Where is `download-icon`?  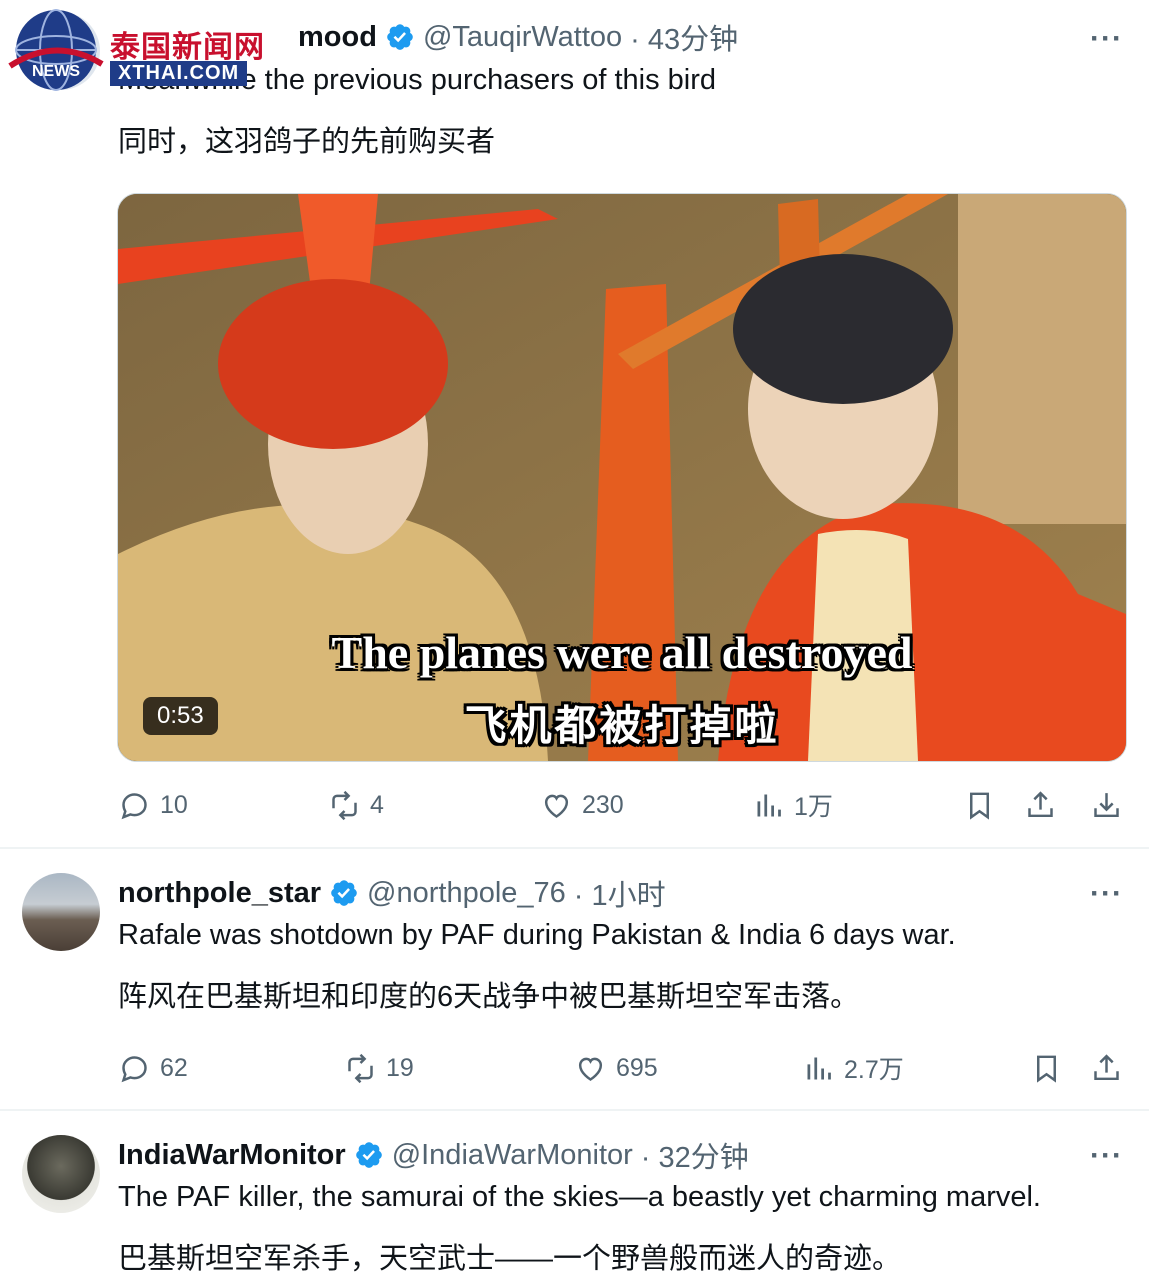
download-icon is located at coordinates (1106, 804).